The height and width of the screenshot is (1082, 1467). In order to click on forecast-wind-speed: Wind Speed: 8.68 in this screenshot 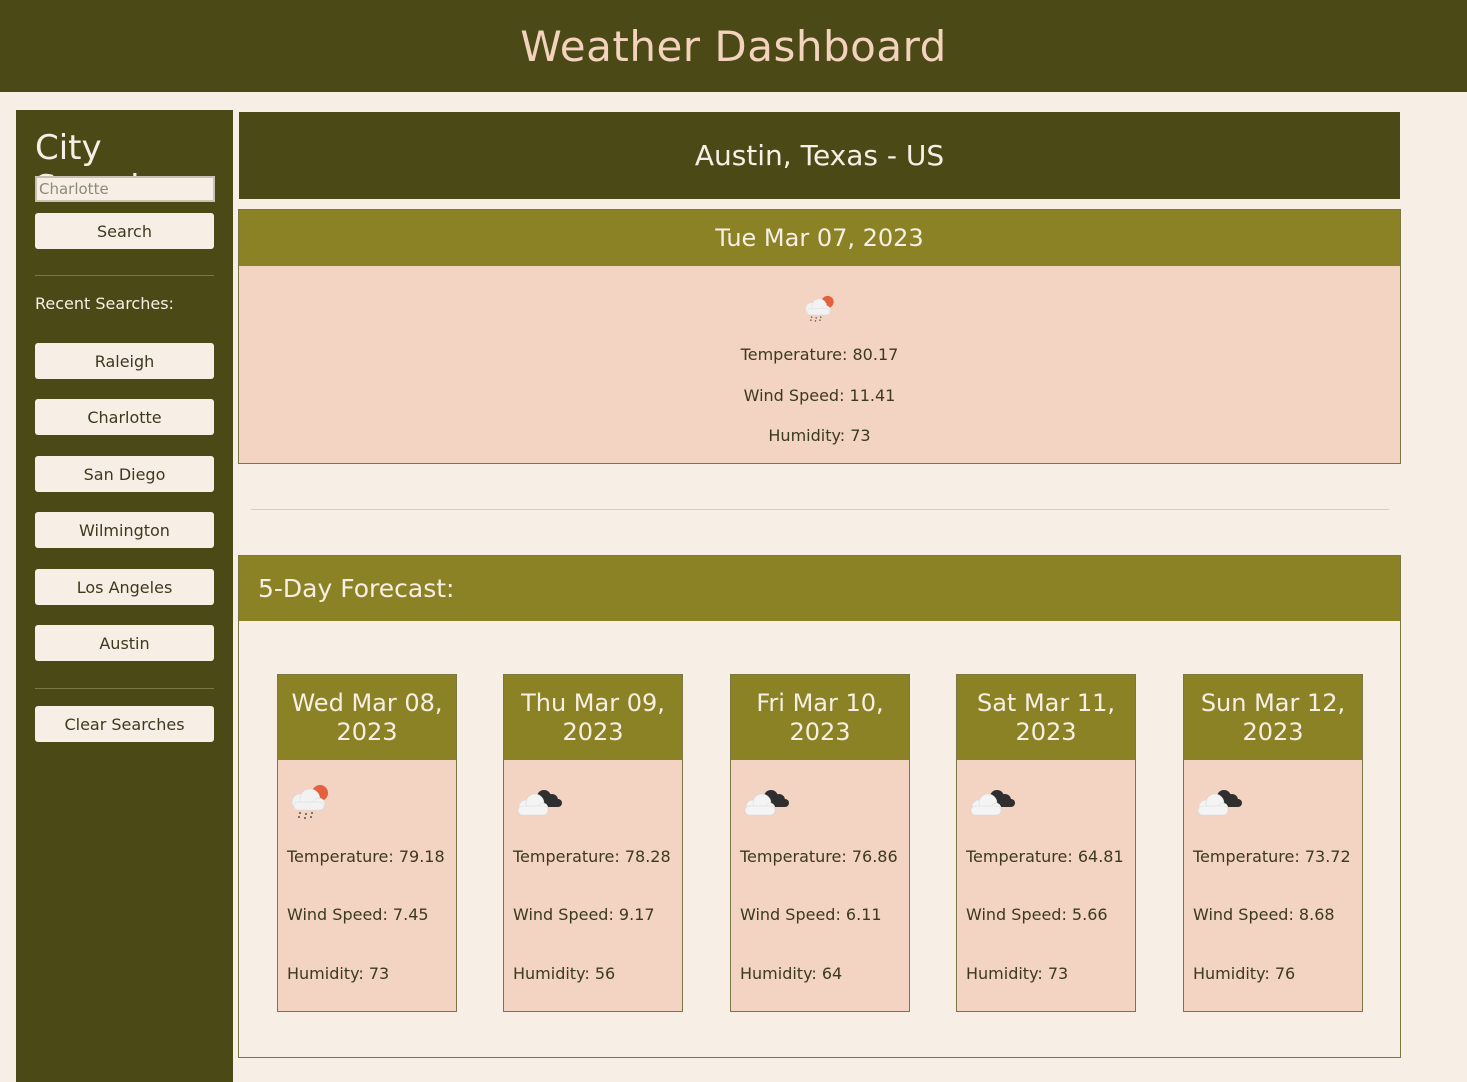, I will do `click(1264, 914)`.